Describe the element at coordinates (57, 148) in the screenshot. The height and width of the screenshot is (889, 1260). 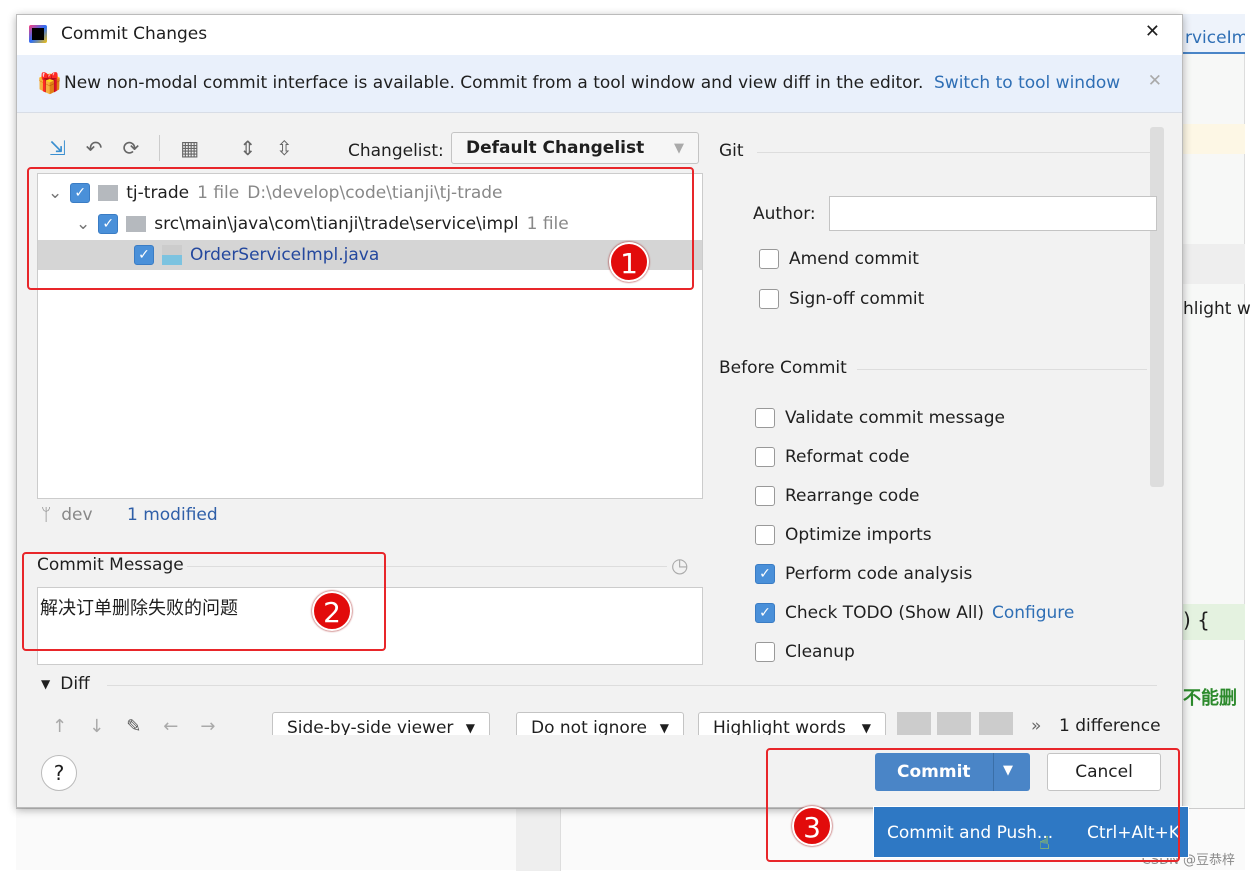
I see `show-diff-icon: ⇲` at that location.